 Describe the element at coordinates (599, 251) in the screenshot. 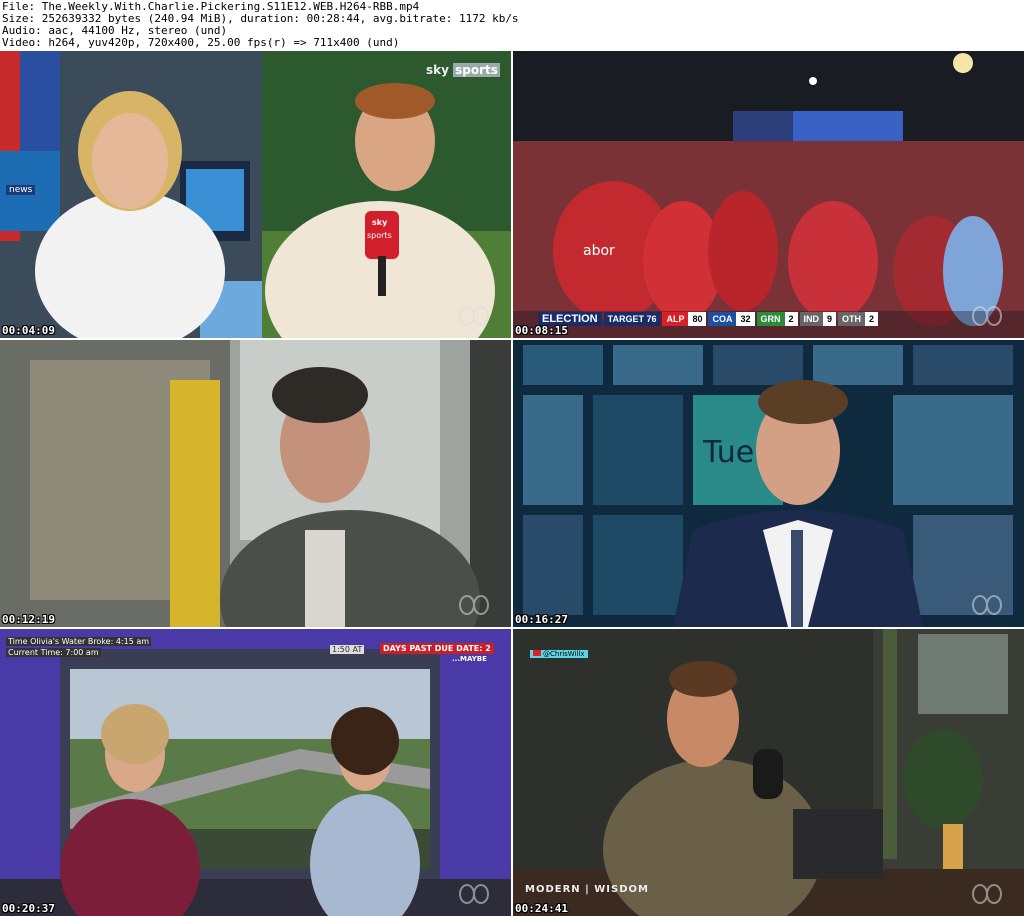

I see `shirt-text: abor` at that location.